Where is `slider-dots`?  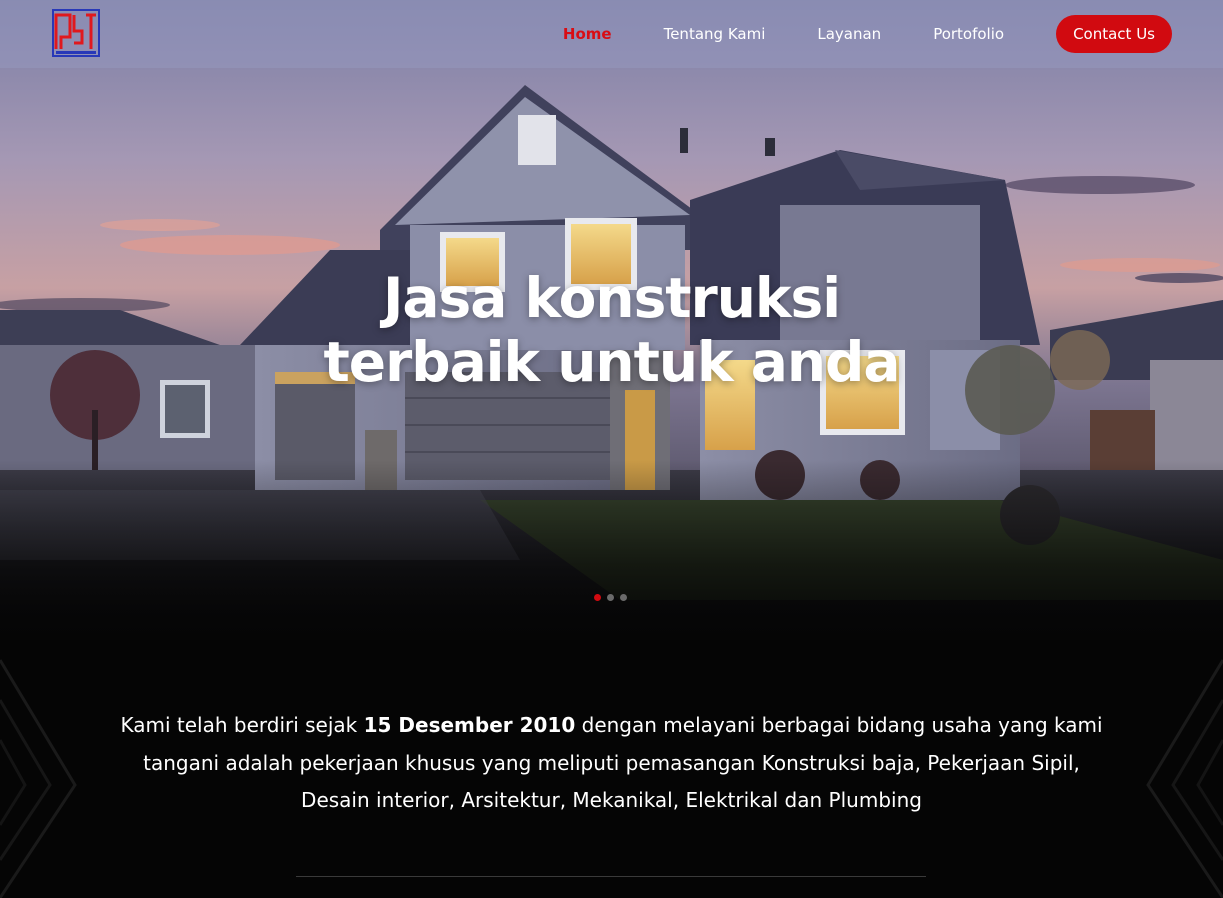
slider-dots is located at coordinates (613, 597).